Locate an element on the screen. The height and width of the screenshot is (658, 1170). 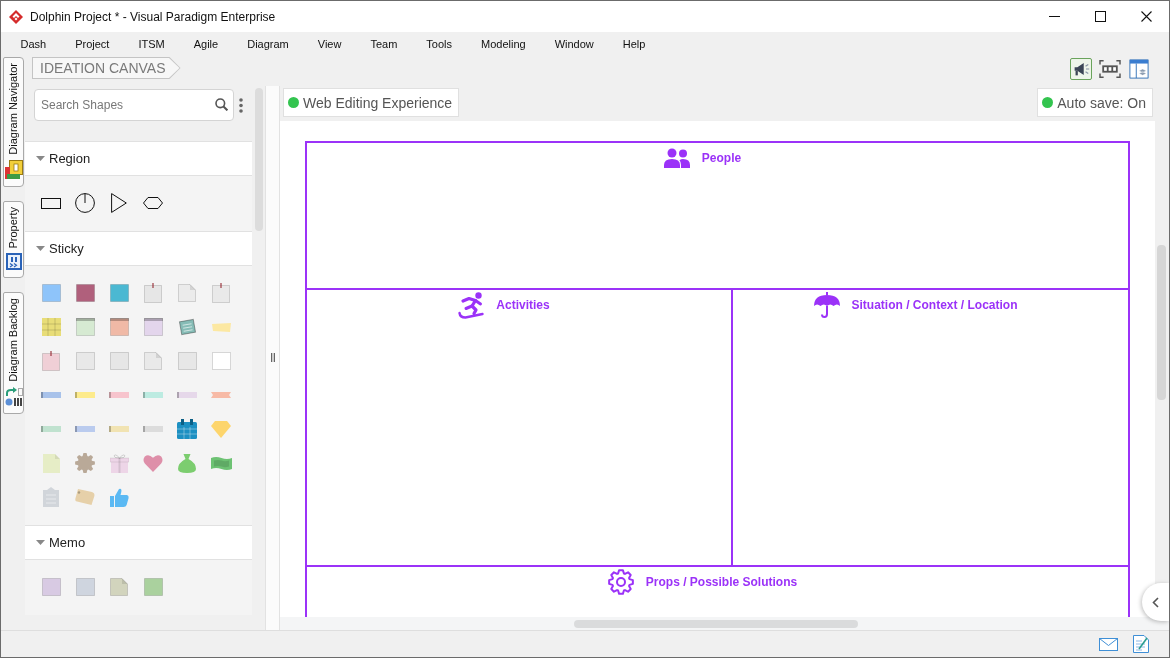
rectangle-shape-icon is located at coordinates (51, 203).